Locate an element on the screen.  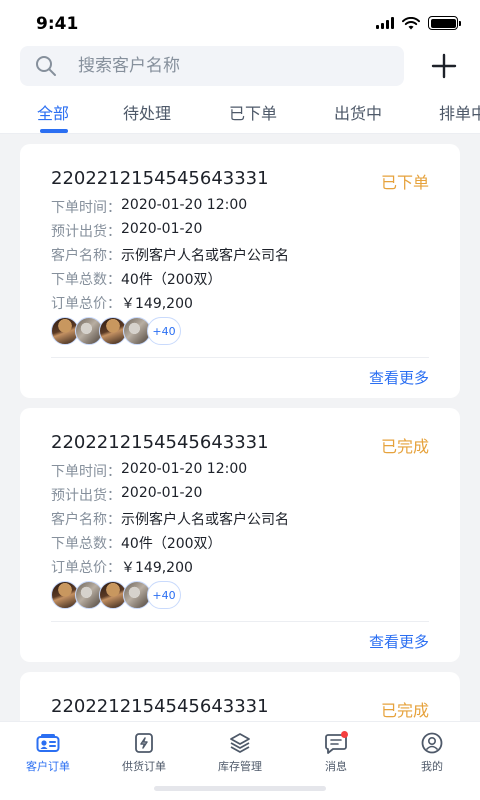
order-card: 2202212154545643331 已完成 is located at coordinates (240, 696).